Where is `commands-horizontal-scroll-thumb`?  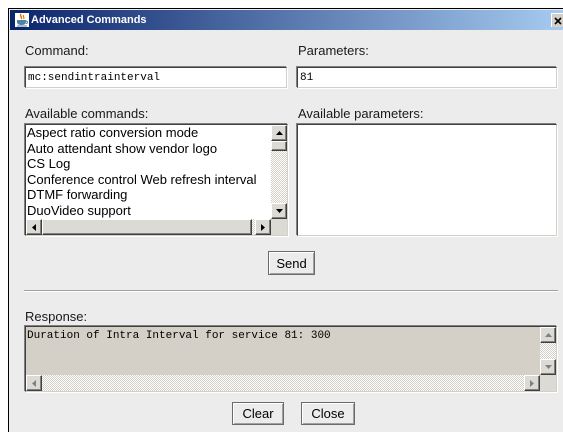 commands-horizontal-scroll-thumb is located at coordinates (147, 227).